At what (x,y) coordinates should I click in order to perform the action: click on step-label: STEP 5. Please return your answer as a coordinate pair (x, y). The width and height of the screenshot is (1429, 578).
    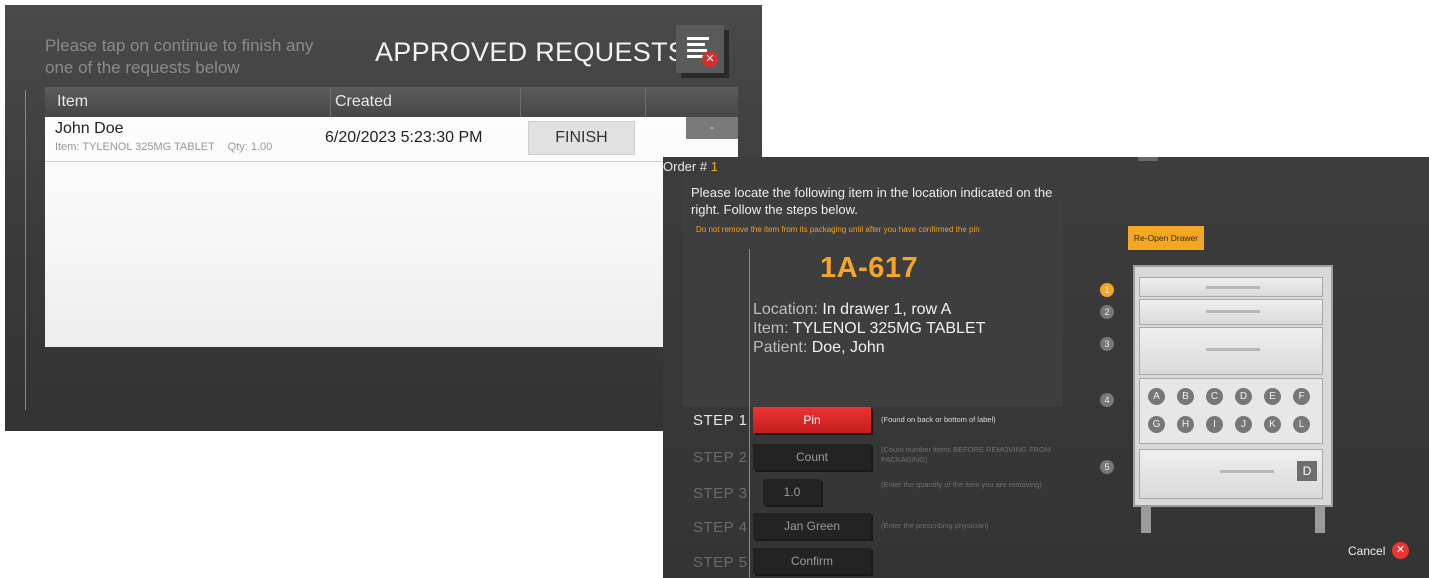
    Looking at the image, I should click on (720, 562).